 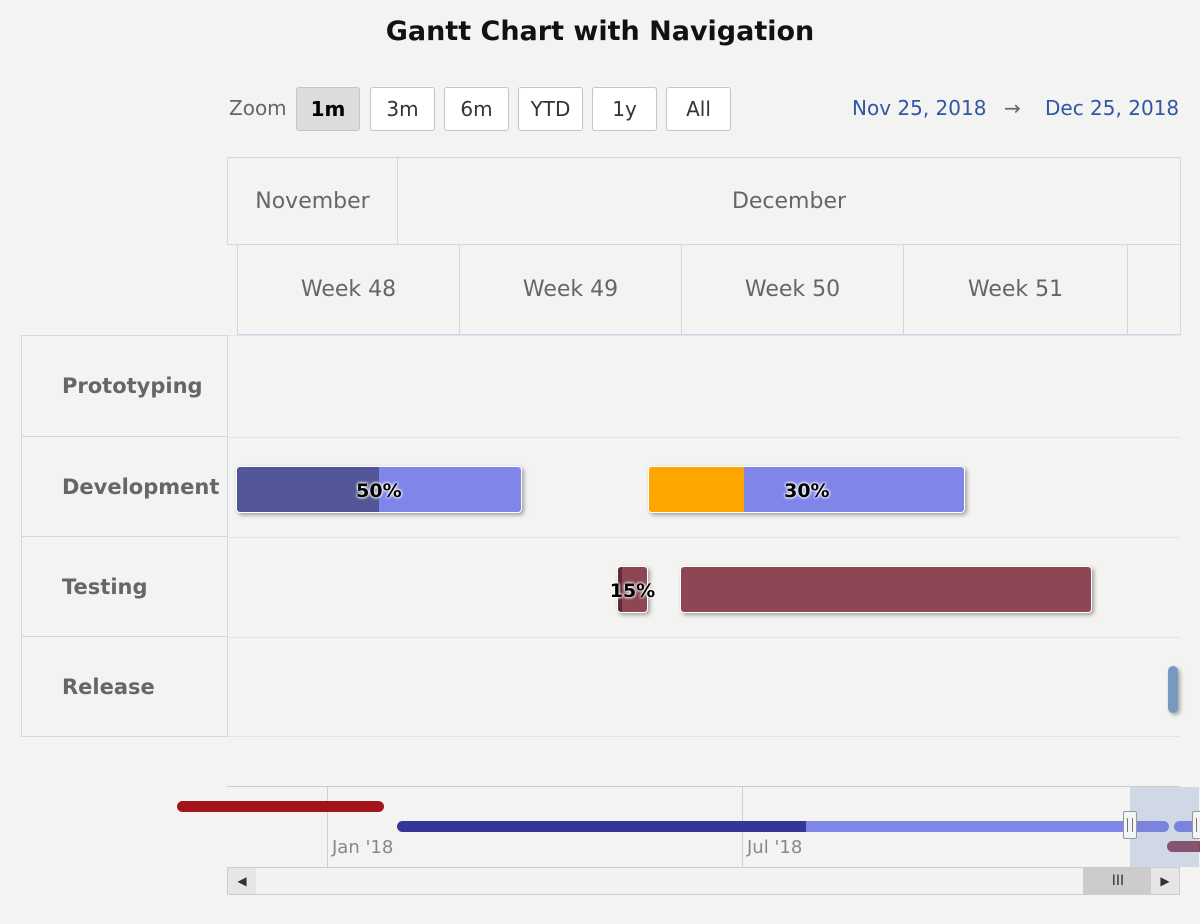 What do you see at coordinates (124, 486) in the screenshot?
I see `row-label-development: Development` at bounding box center [124, 486].